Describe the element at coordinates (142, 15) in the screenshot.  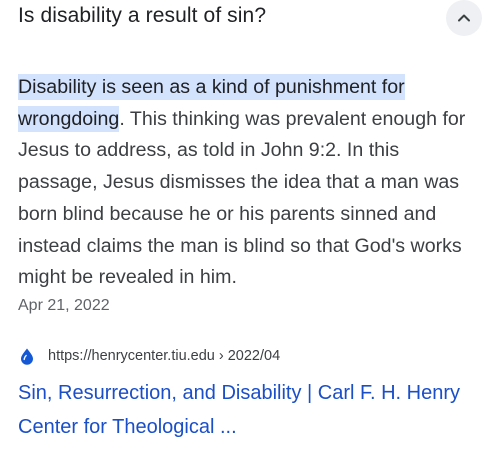
I see `question-title: Is disability a result of sin?` at that location.